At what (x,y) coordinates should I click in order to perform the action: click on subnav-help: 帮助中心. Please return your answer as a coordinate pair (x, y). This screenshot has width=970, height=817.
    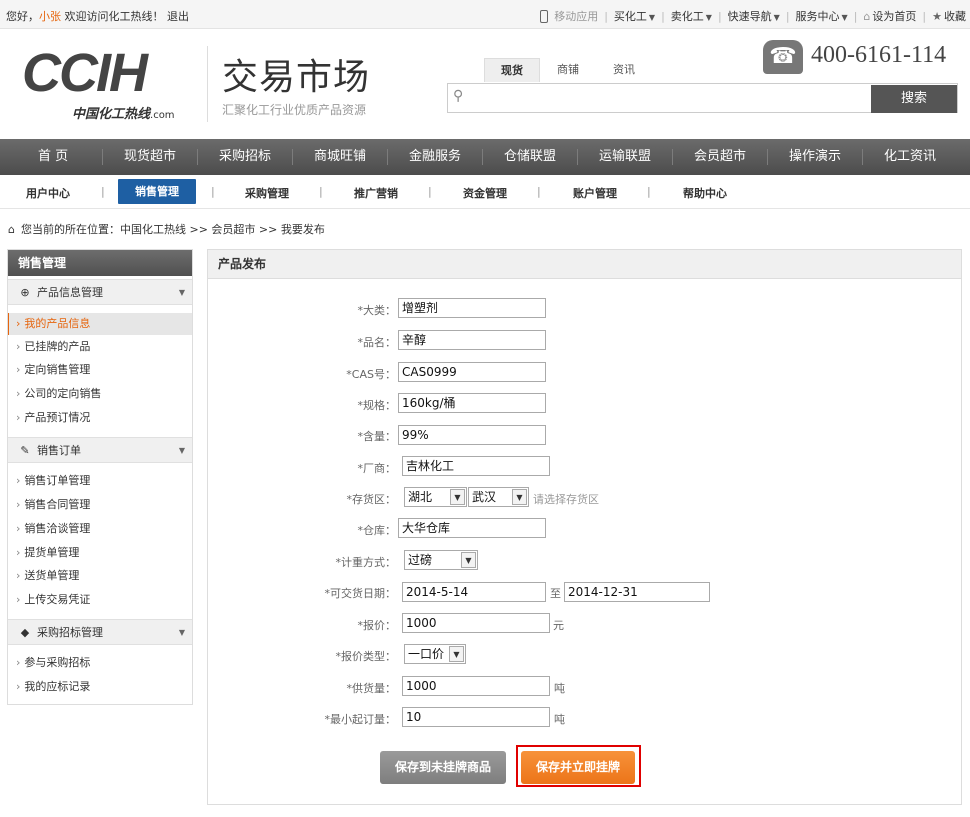
    Looking at the image, I should click on (705, 193).